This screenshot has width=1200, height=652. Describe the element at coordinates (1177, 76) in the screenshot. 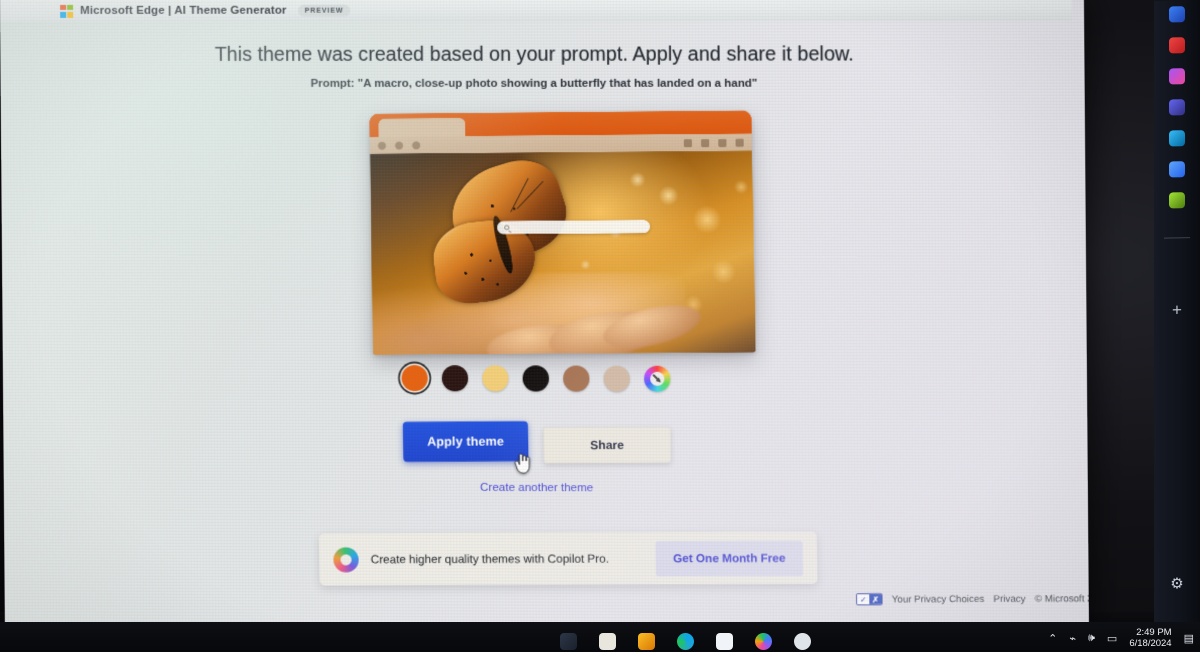

I see `games-icon` at that location.